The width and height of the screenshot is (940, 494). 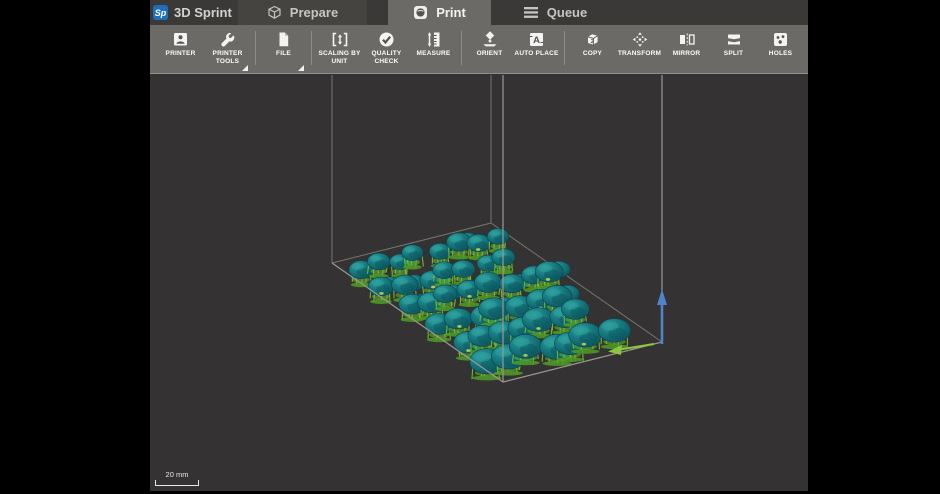 What do you see at coordinates (339, 49) in the screenshot?
I see `toolbar-button-scaling-by-unit: SCALING BY UNIT` at bounding box center [339, 49].